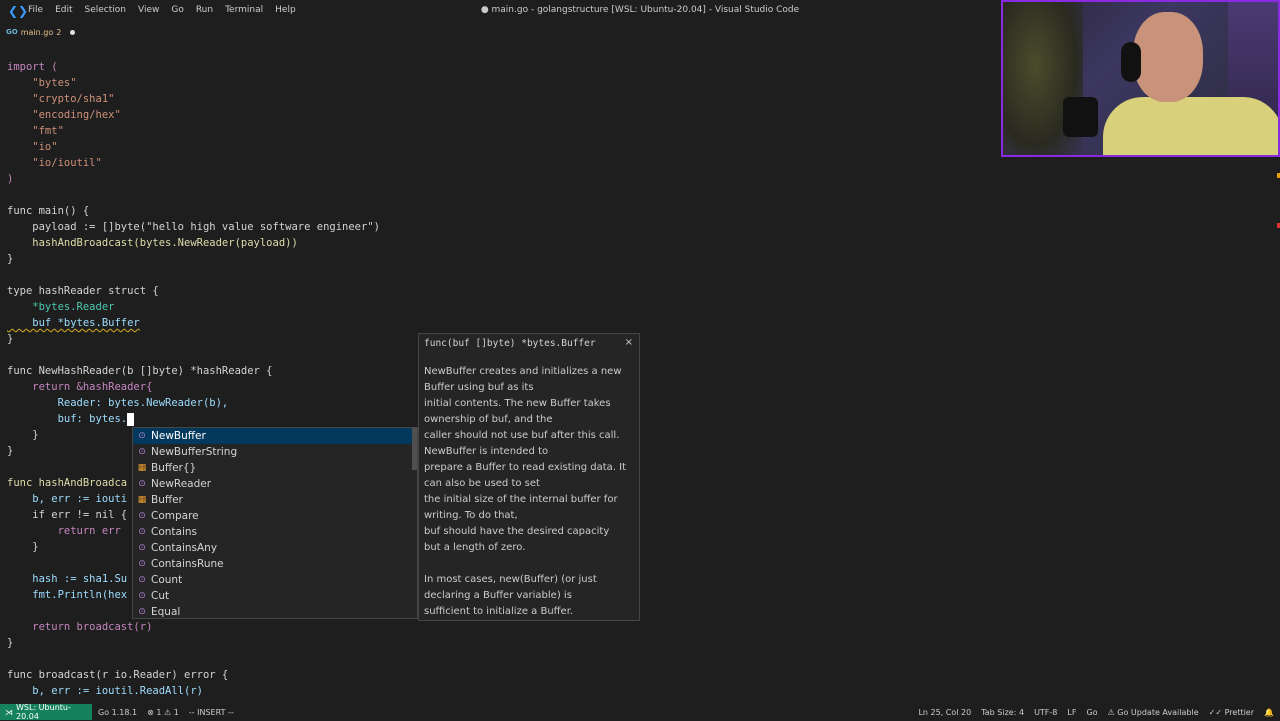 This screenshot has width=1280, height=721. Describe the element at coordinates (48, 211) in the screenshot. I see `code-line: func main() {` at that location.